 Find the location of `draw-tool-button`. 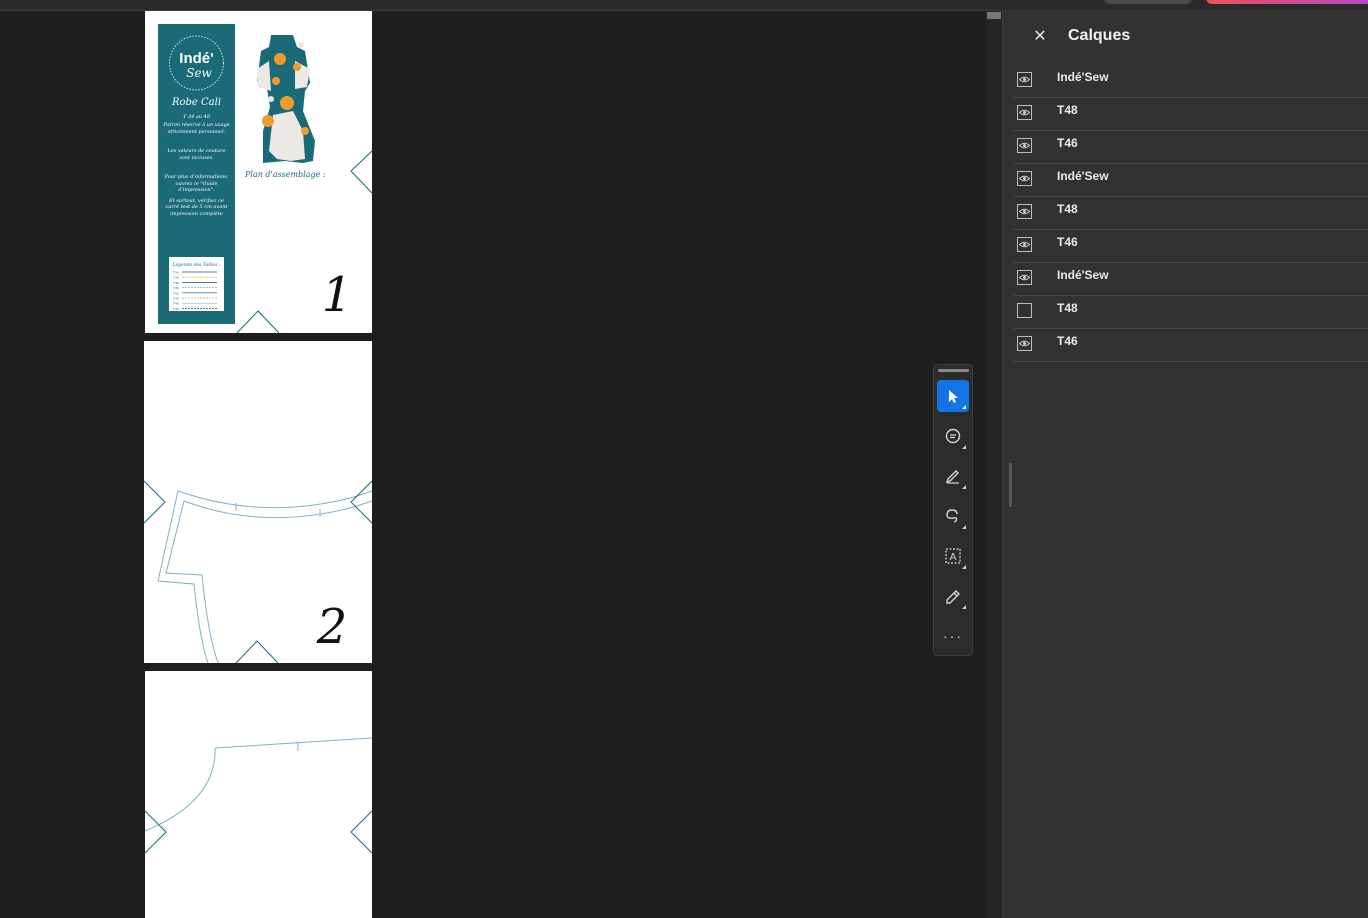

draw-tool-button is located at coordinates (953, 516).